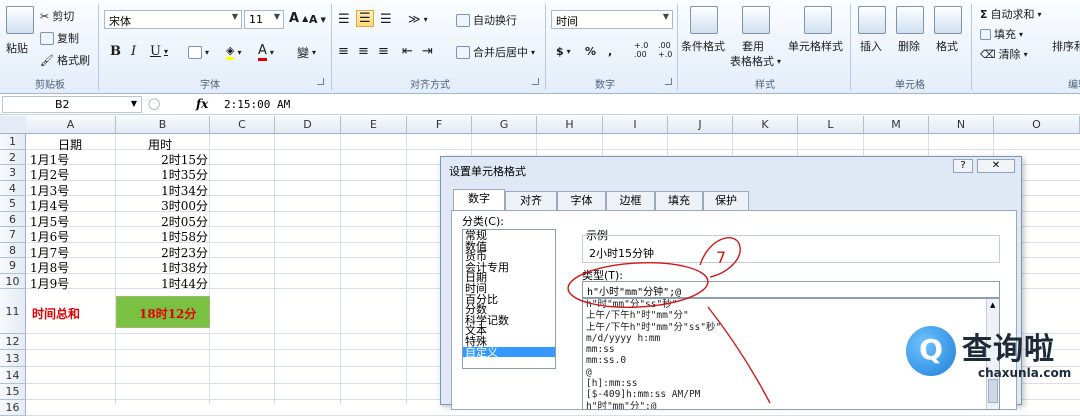  What do you see at coordinates (184, 190) in the screenshot?
I see `cell-b4: 1时34分` at bounding box center [184, 190].